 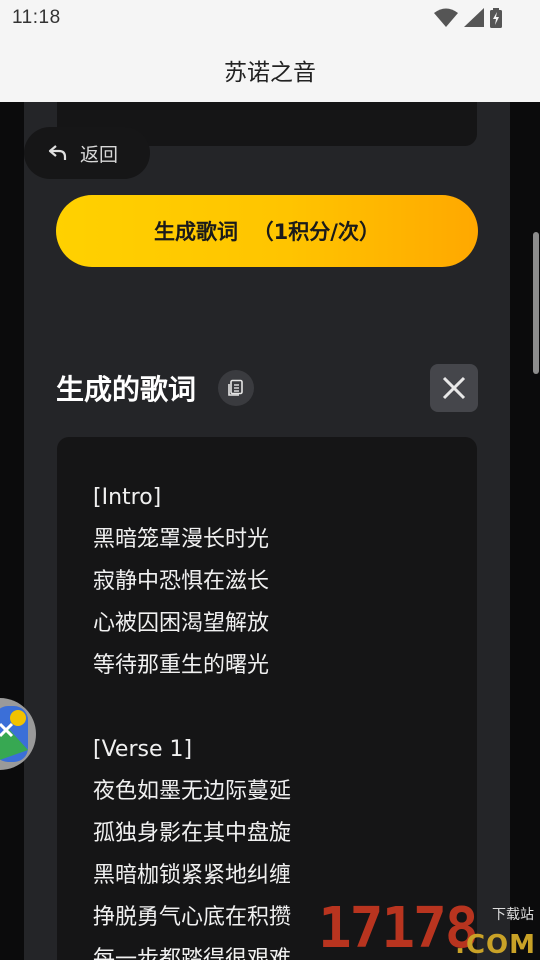 I want to click on lyric-line: [Intro], so click(x=127, y=497).